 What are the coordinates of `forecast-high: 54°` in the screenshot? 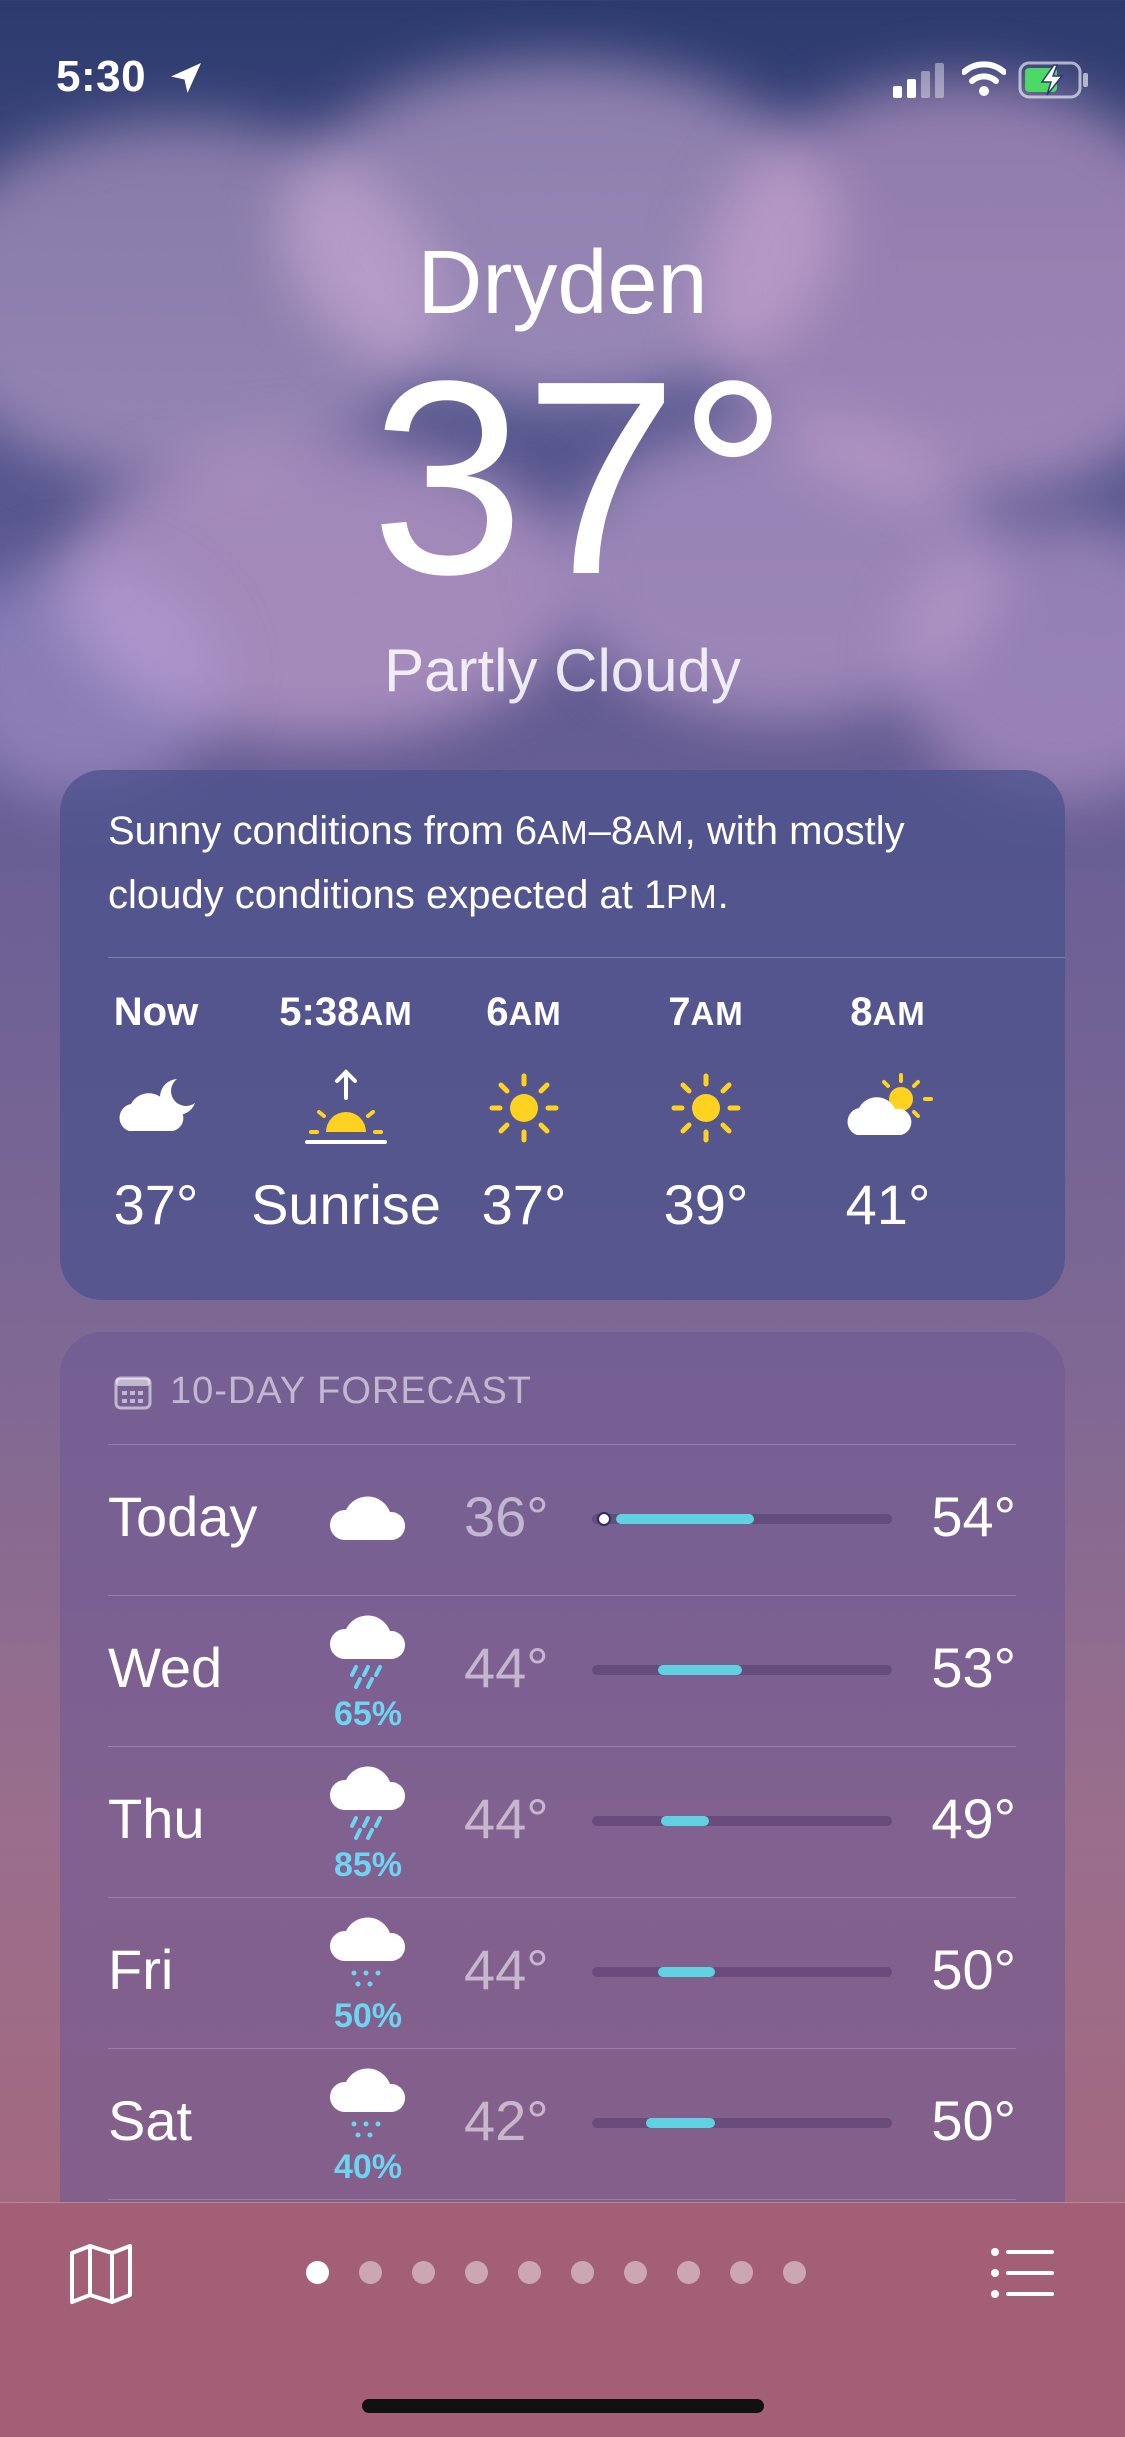 It's located at (973, 1516).